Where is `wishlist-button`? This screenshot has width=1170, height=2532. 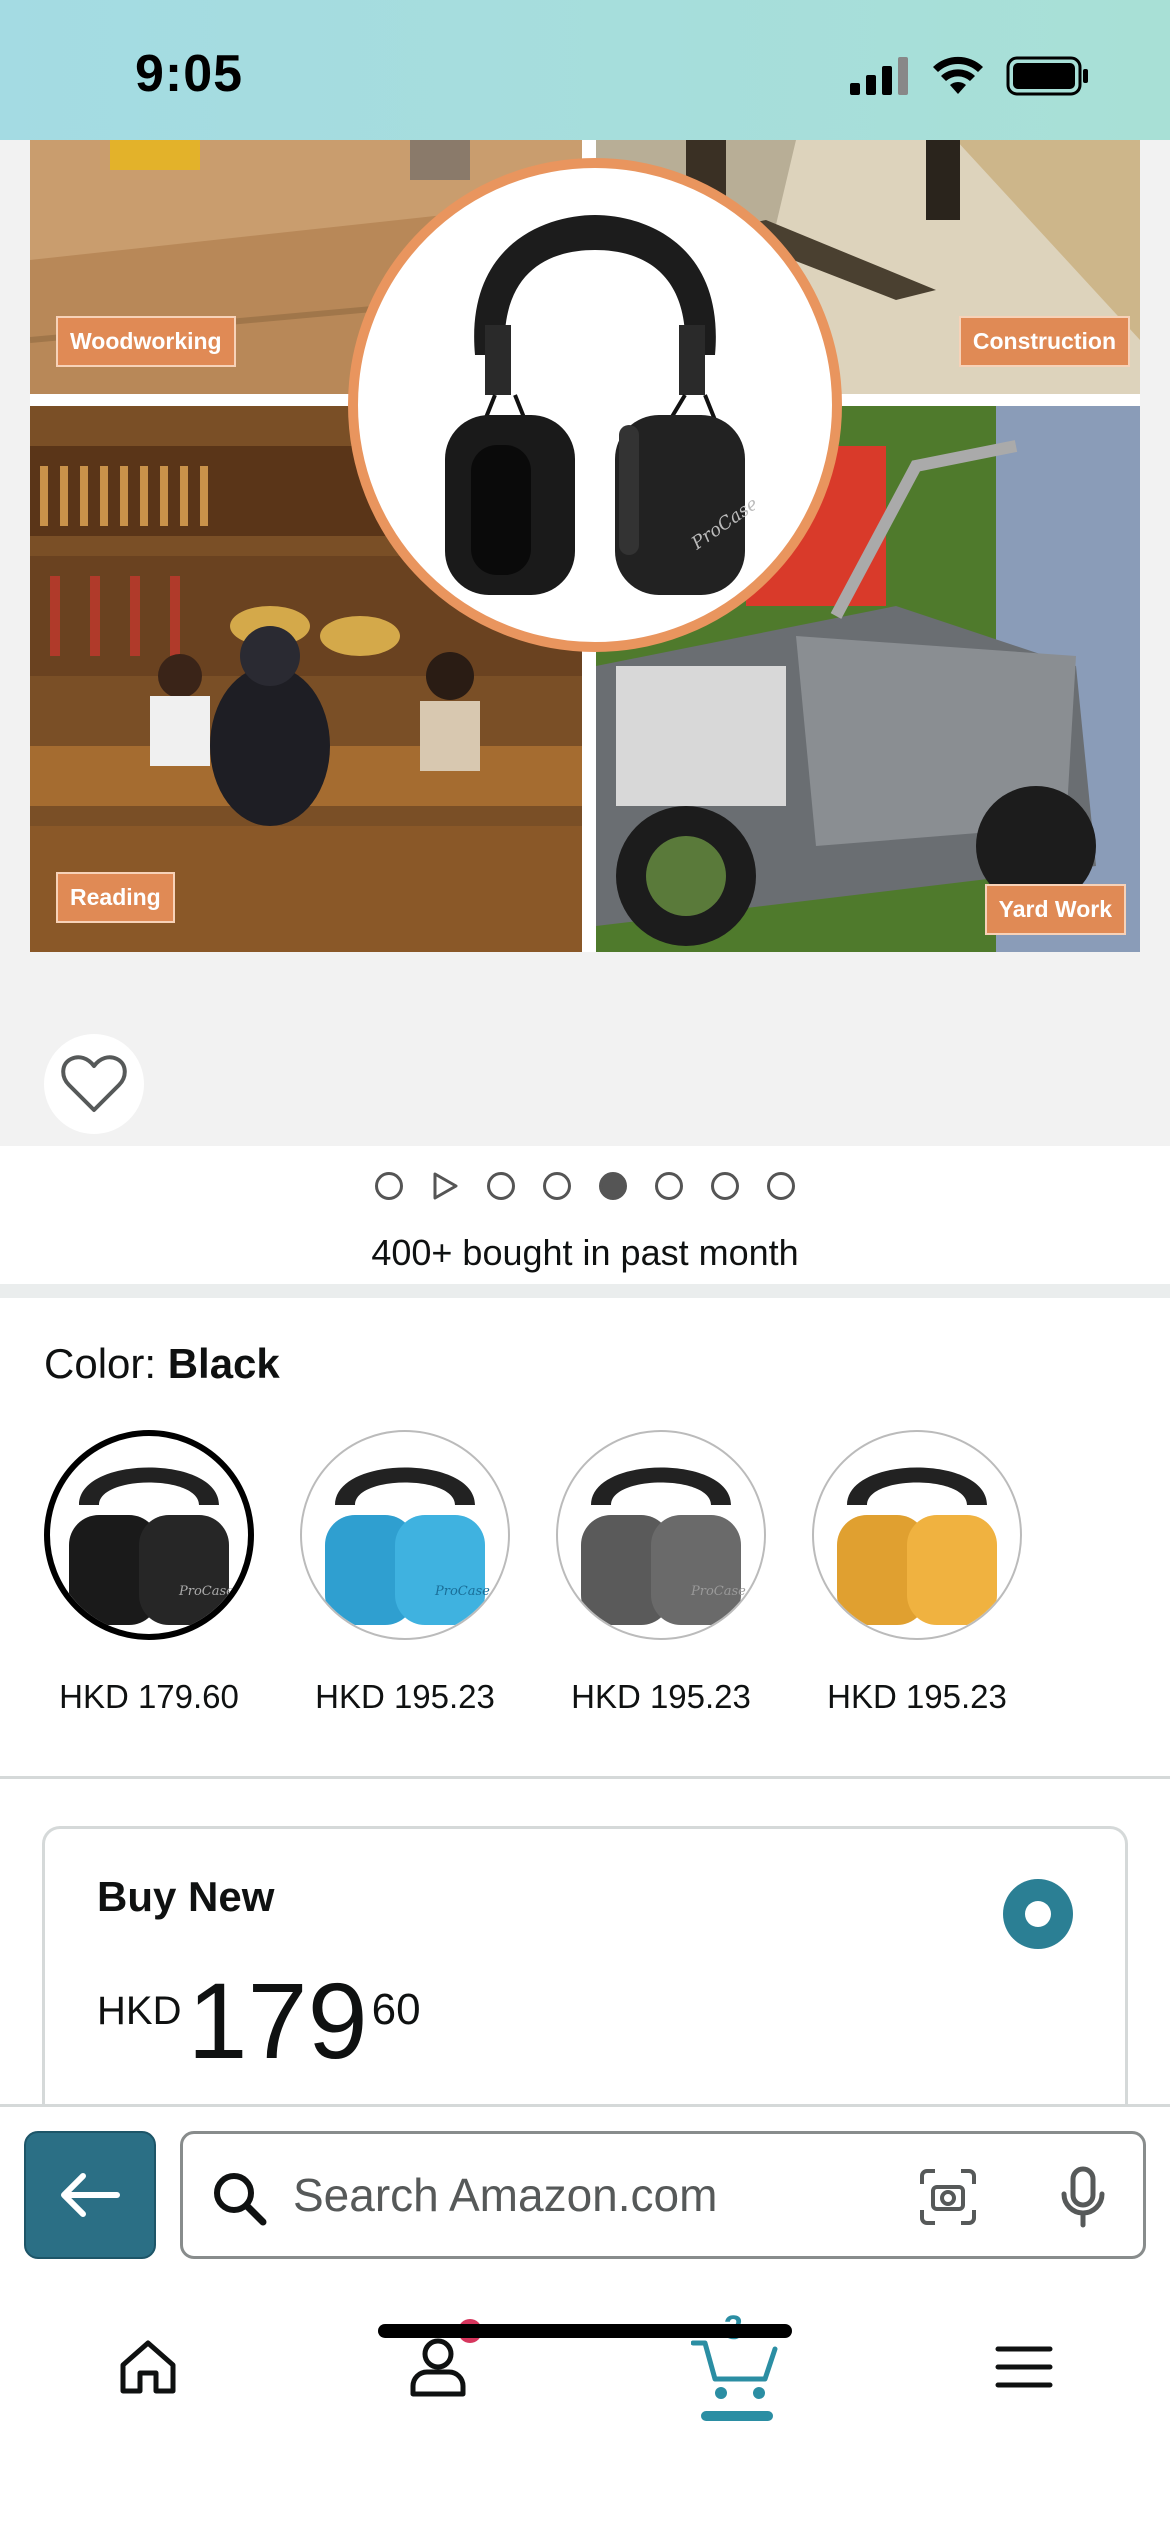 wishlist-button is located at coordinates (94, 1084).